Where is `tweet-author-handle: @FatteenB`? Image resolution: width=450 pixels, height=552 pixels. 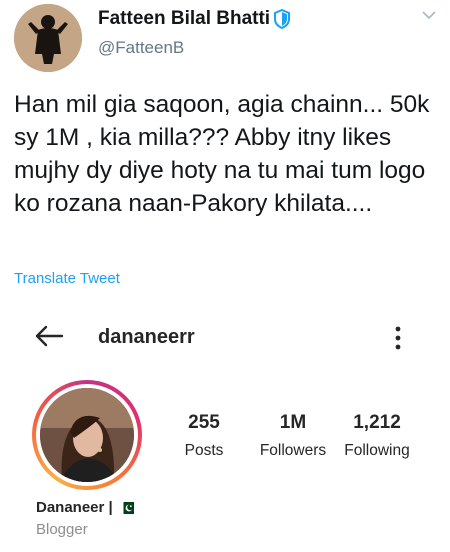
tweet-author-handle: @FatteenB is located at coordinates (141, 48).